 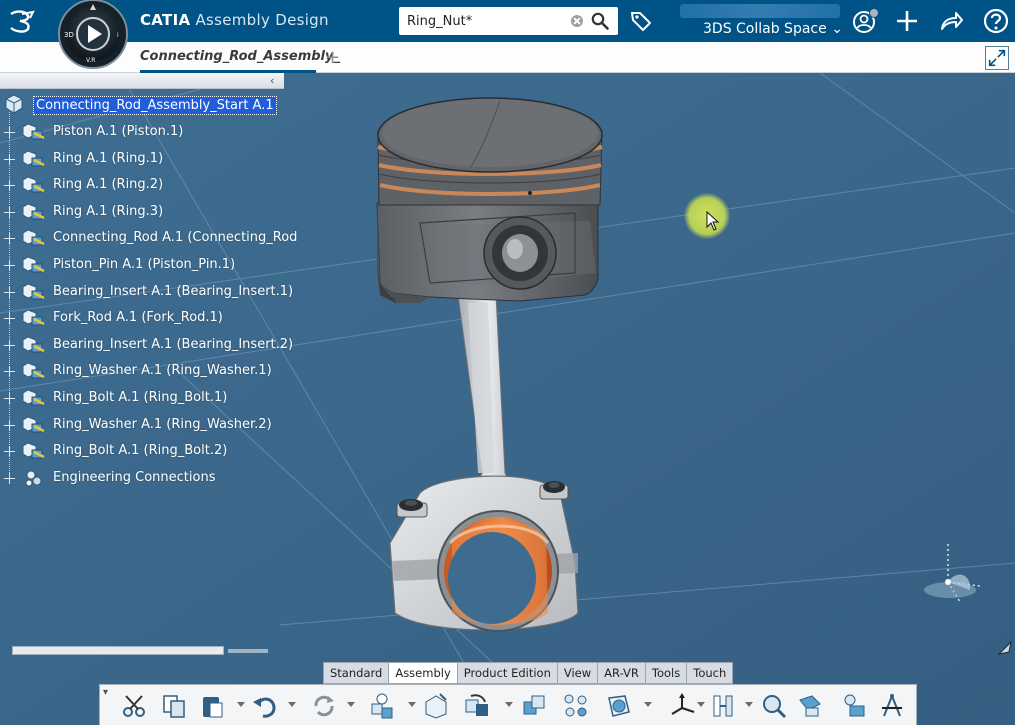 What do you see at coordinates (108, 211) in the screenshot?
I see `tree-item-label: Ring A.1 (Ring.3)` at bounding box center [108, 211].